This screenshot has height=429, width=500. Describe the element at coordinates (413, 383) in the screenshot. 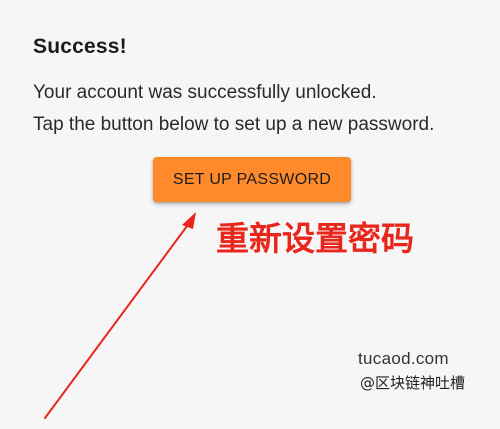

I see `watermark-handle: @区块链神吐槽` at that location.